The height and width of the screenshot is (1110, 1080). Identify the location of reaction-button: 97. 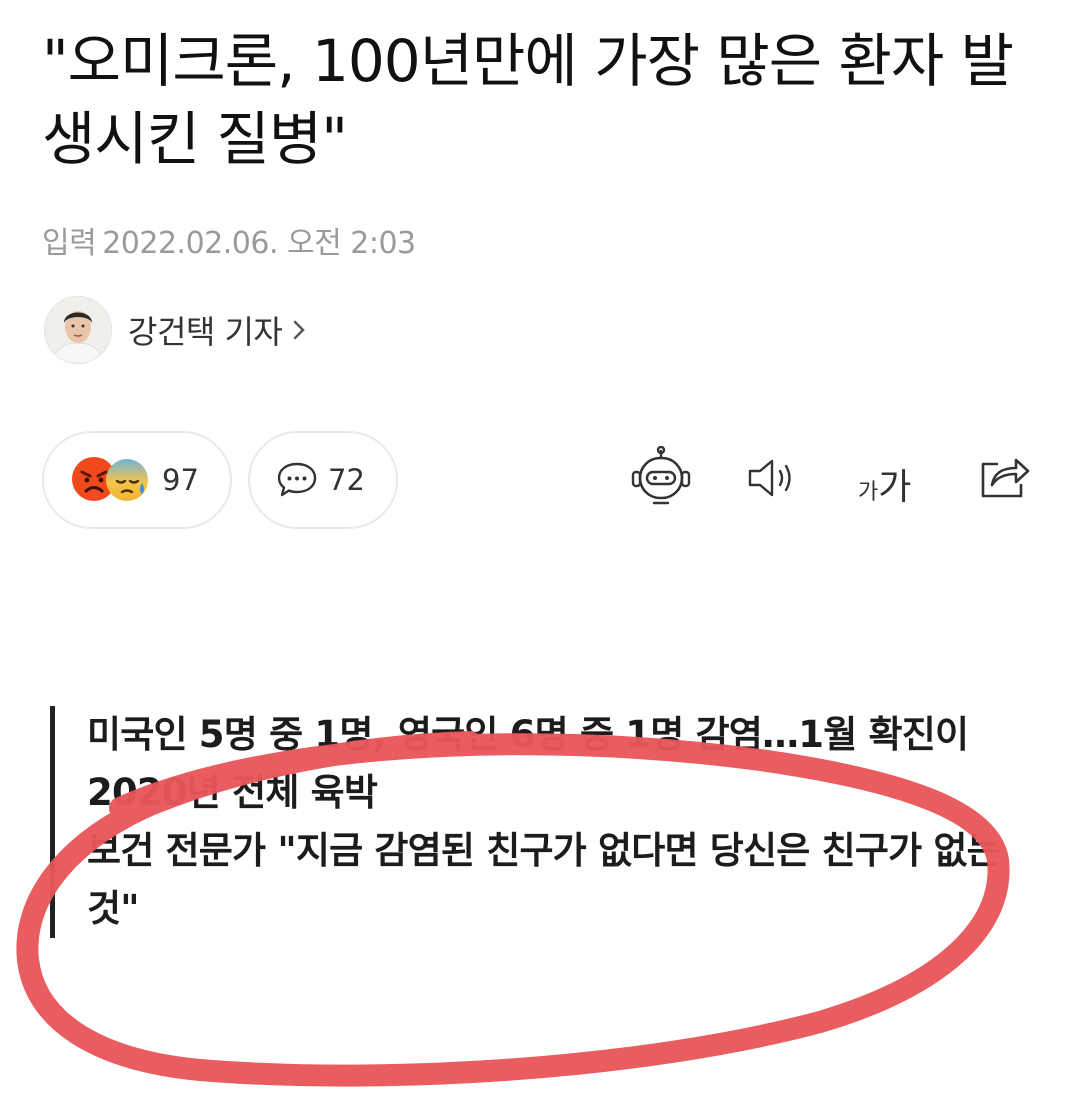
(137, 480).